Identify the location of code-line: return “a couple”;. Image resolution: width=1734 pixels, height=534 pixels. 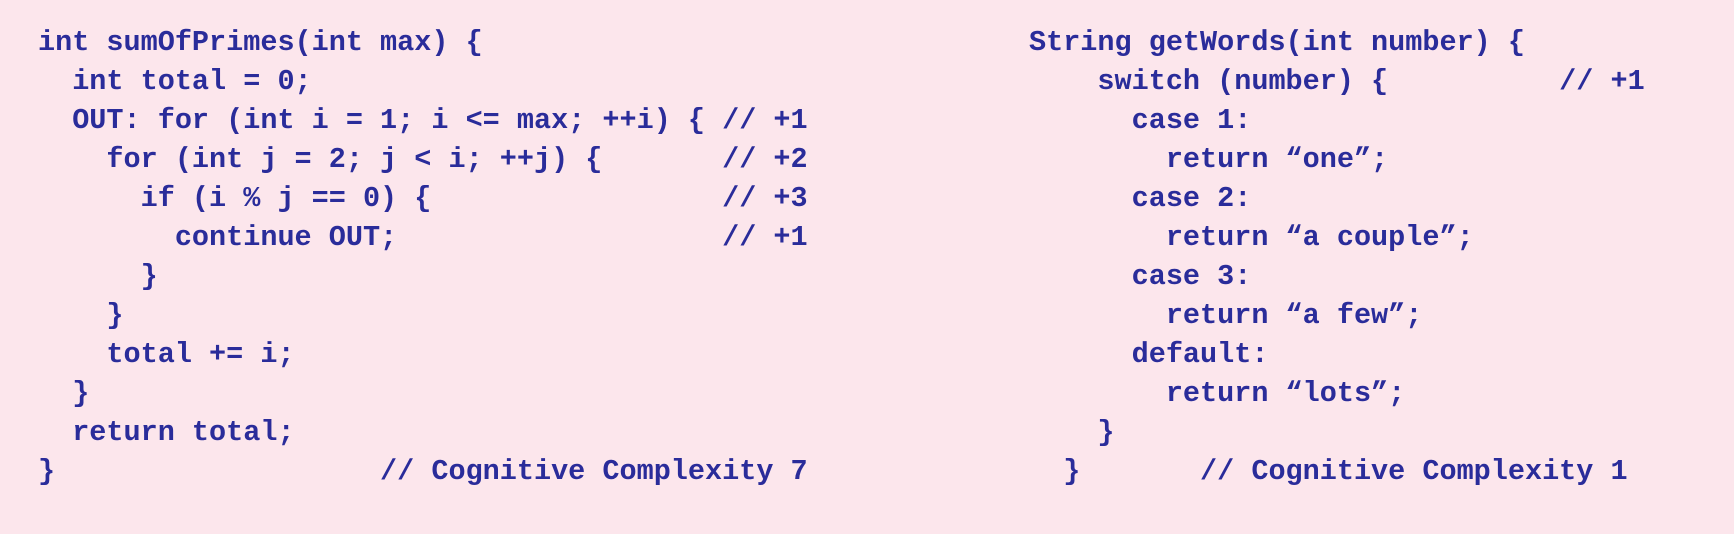
(1251, 237).